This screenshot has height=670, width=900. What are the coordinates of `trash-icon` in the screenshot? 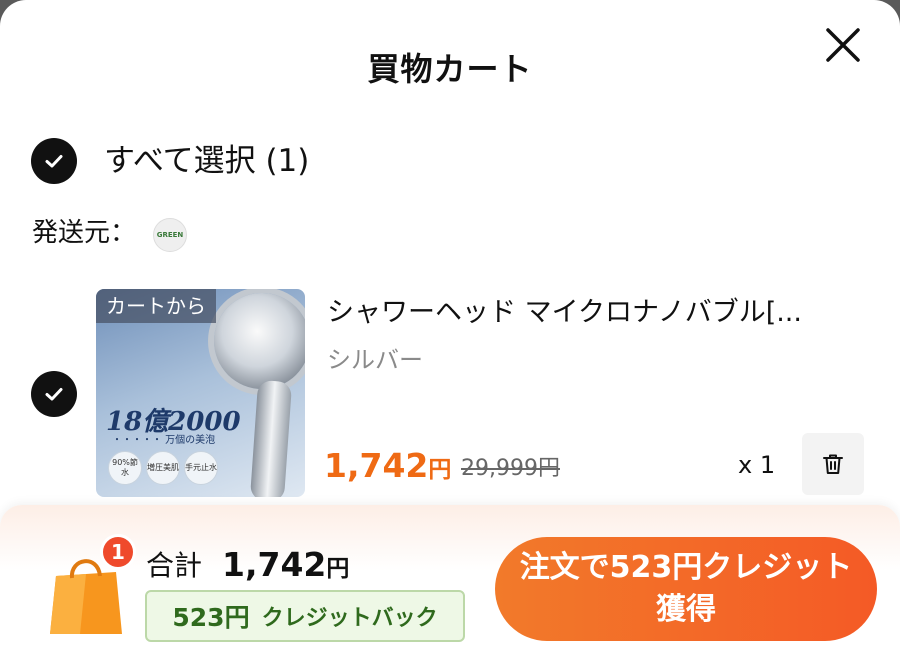 It's located at (833, 464).